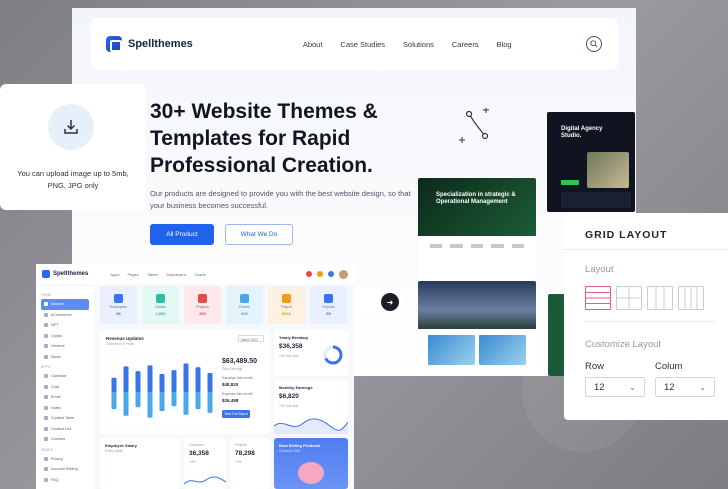 This screenshot has height=489, width=728. Describe the element at coordinates (477, 328) in the screenshot. I see `travel-theme-preview` at that location.